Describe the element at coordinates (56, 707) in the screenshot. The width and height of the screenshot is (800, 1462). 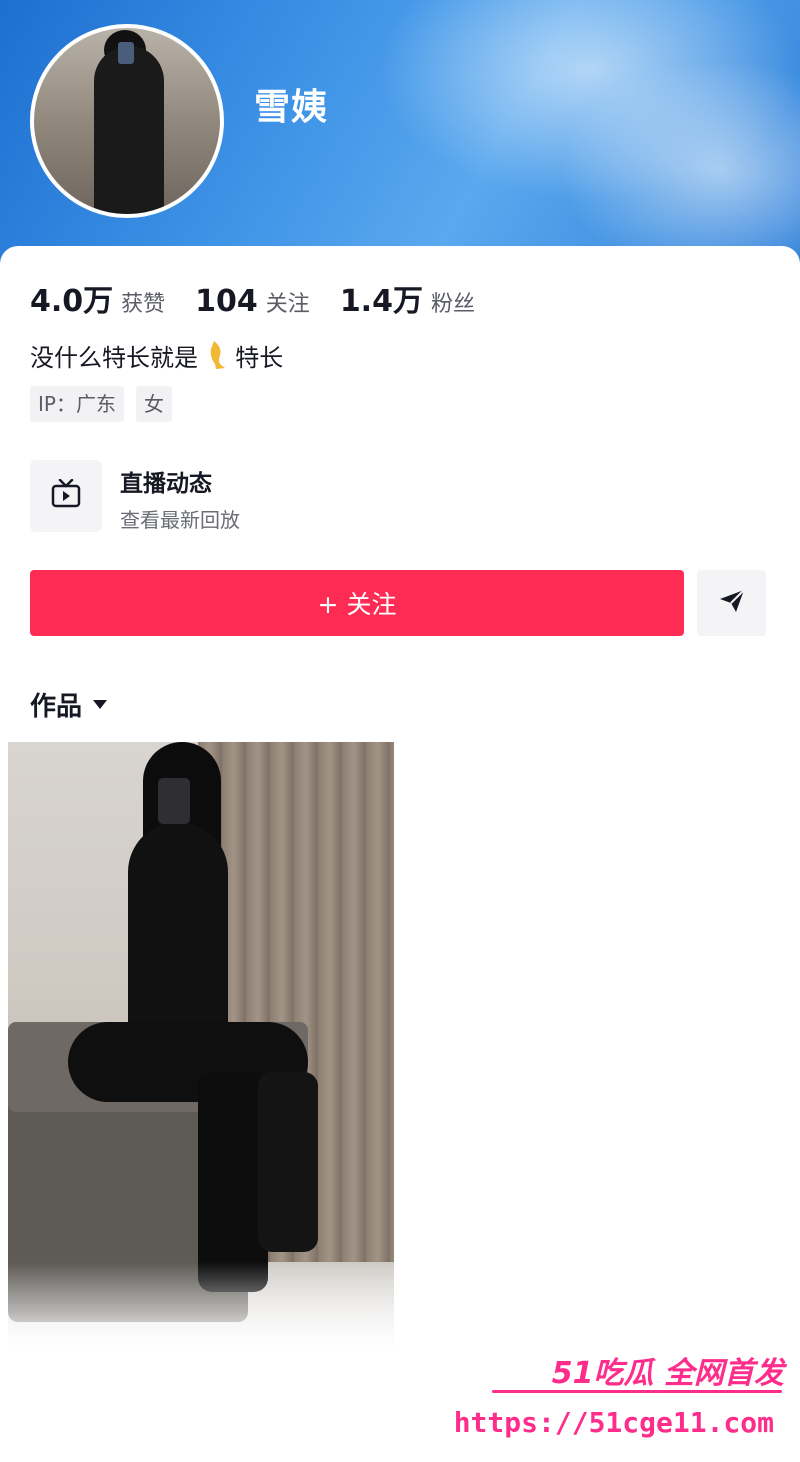
I see `tab-works-label: 作品` at that location.